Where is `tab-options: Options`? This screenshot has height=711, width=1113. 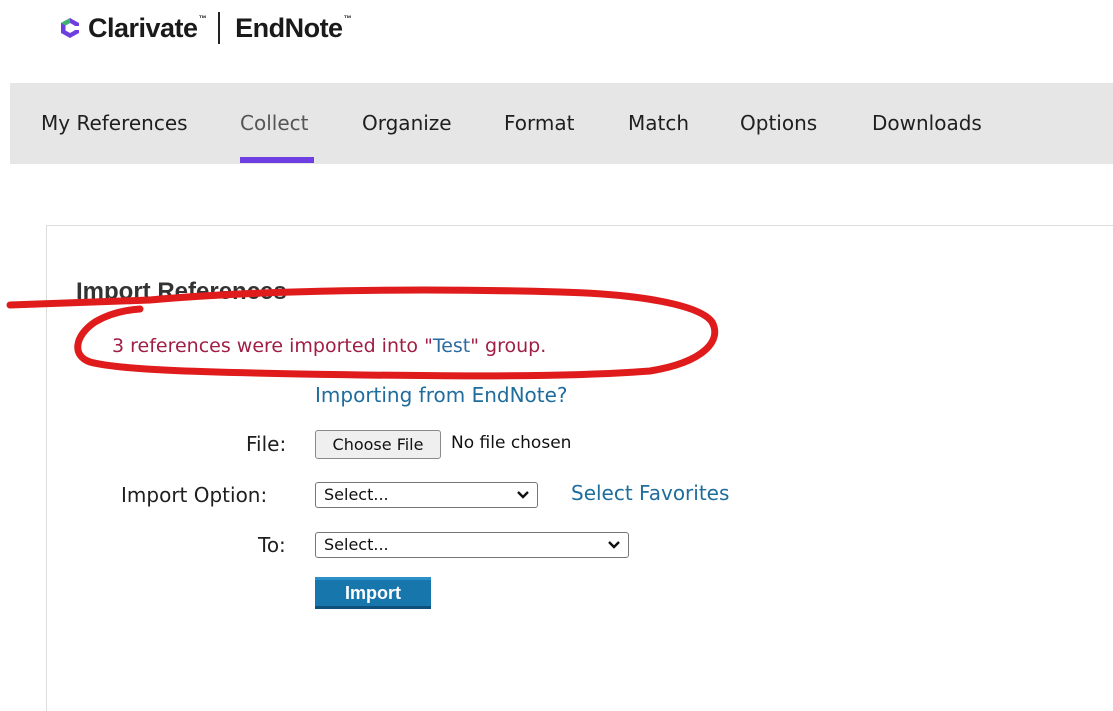
tab-options: Options is located at coordinates (778, 123).